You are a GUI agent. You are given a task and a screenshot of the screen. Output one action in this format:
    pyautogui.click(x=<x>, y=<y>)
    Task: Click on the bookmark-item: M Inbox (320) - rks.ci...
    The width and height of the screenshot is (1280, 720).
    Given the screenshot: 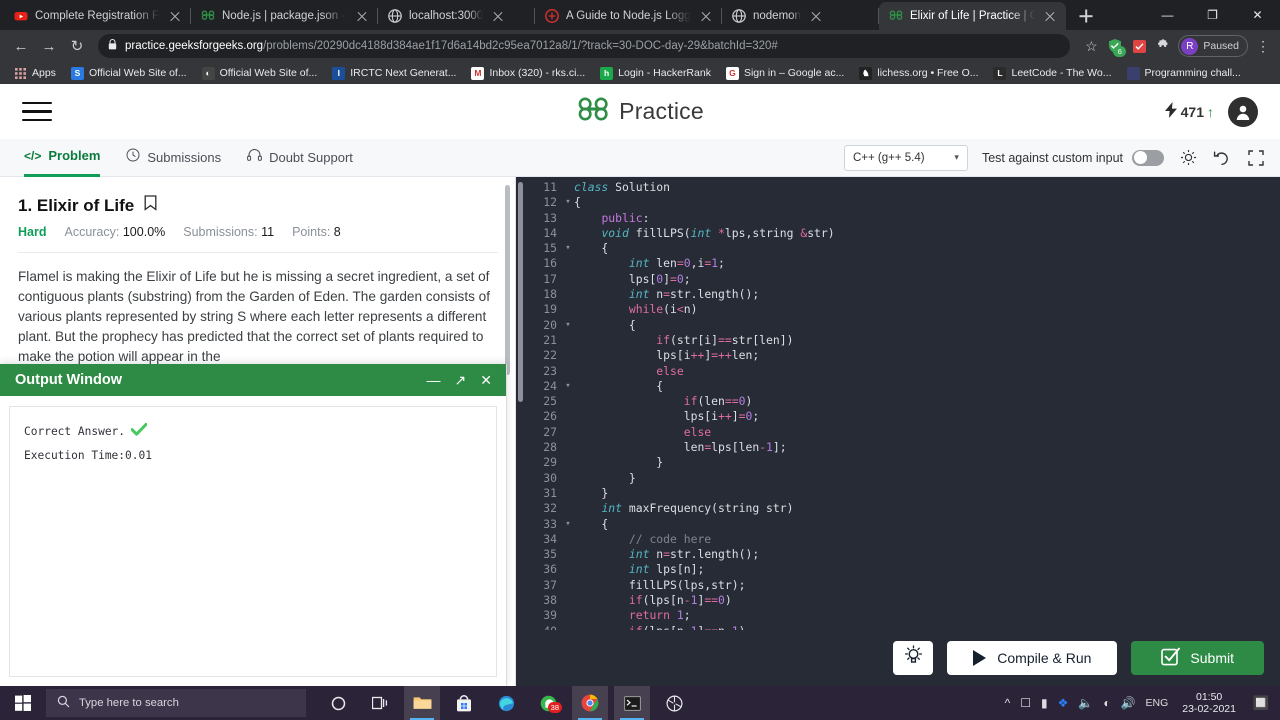 What is the action you would take?
    pyautogui.click(x=528, y=73)
    